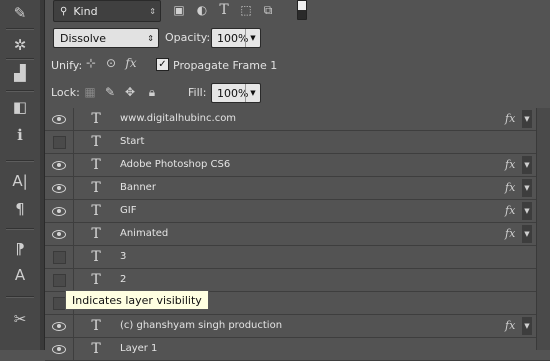 The width and height of the screenshot is (550, 361). What do you see at coordinates (20, 107) in the screenshot?
I see `adjustments-icon: ◧` at bounding box center [20, 107].